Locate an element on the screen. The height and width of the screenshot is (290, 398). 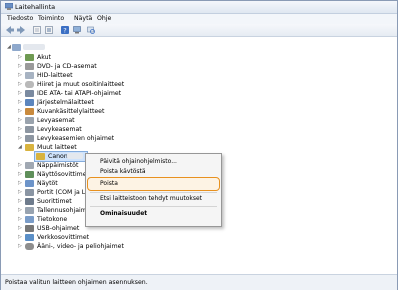
scan-icon is located at coordinates (91, 30).